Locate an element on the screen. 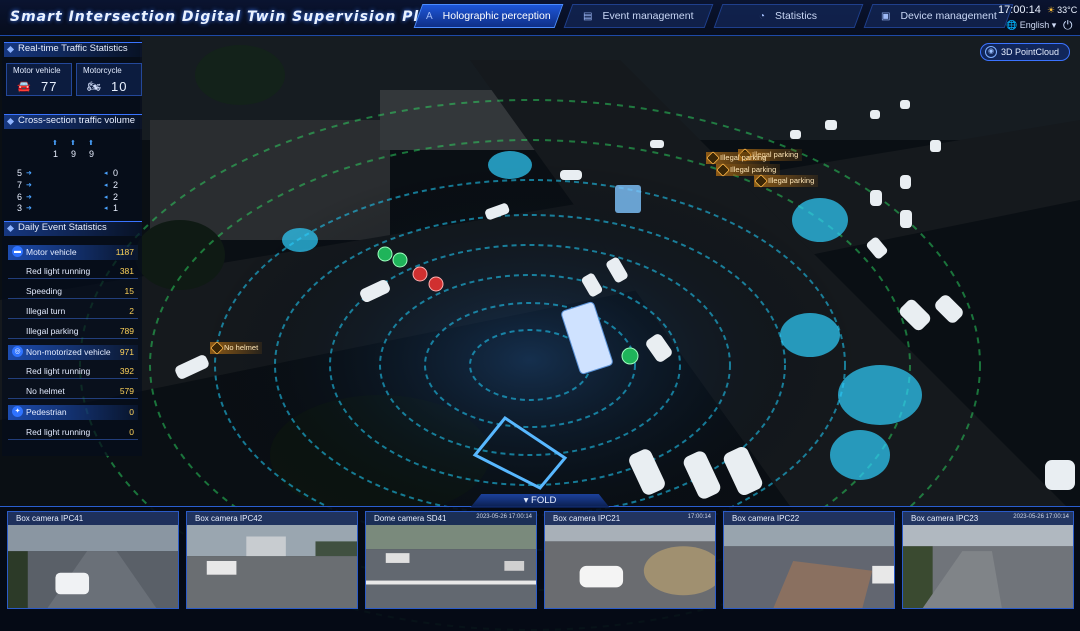 This screenshot has width=1080, height=631. motorcycle-card: Motorcycle 🏍 10 is located at coordinates (109, 79).